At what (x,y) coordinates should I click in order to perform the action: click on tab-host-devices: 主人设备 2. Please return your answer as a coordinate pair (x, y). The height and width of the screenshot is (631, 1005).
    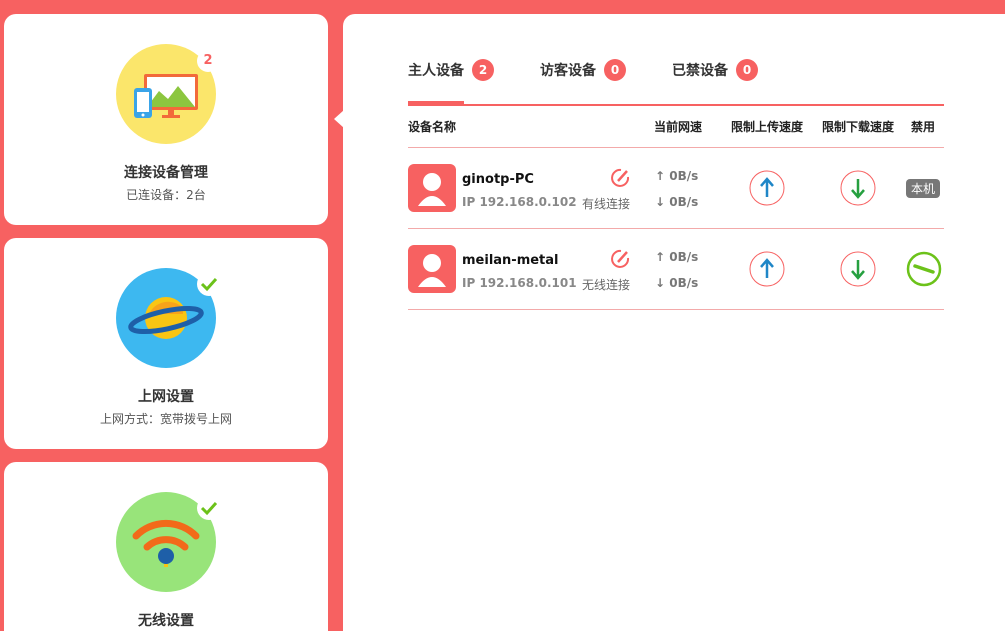
    Looking at the image, I should click on (451, 70).